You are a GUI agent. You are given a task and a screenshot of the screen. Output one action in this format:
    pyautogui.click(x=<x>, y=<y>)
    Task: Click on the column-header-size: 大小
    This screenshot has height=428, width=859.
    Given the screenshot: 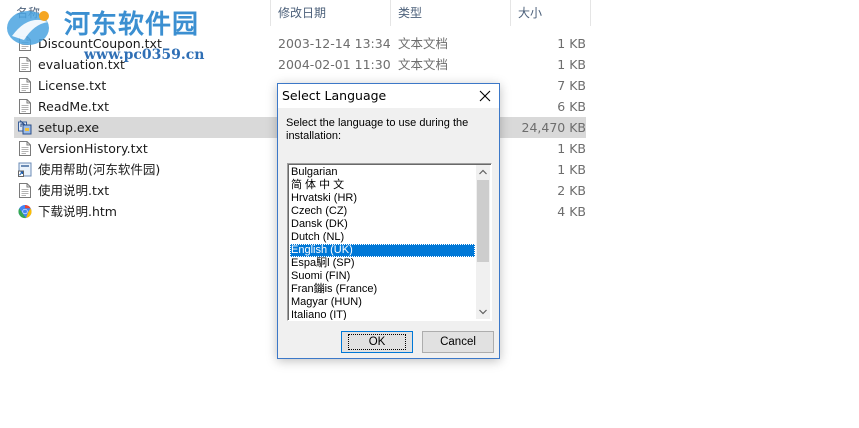 What is the action you would take?
    pyautogui.click(x=550, y=13)
    